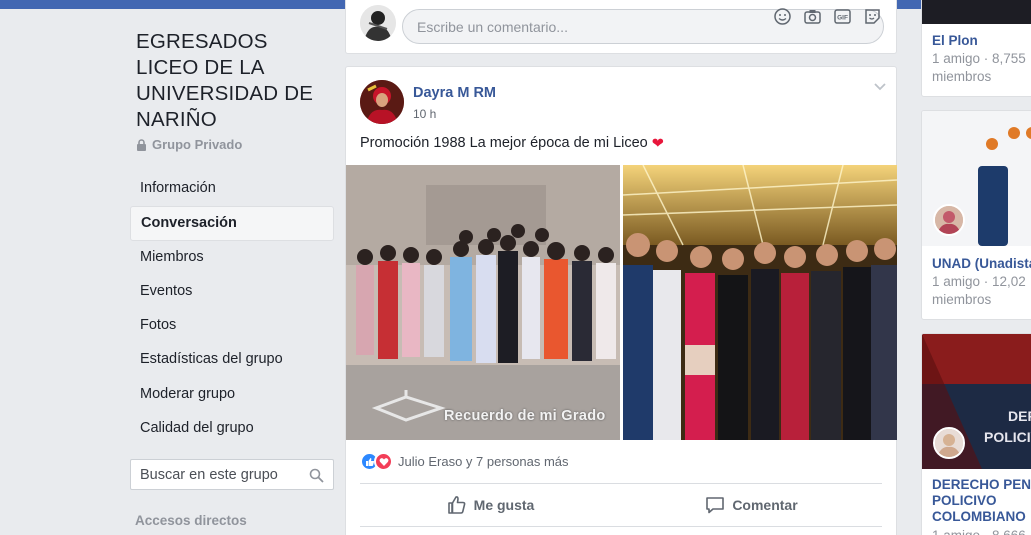  I want to click on nav-item-informacion: Información, so click(232, 189).